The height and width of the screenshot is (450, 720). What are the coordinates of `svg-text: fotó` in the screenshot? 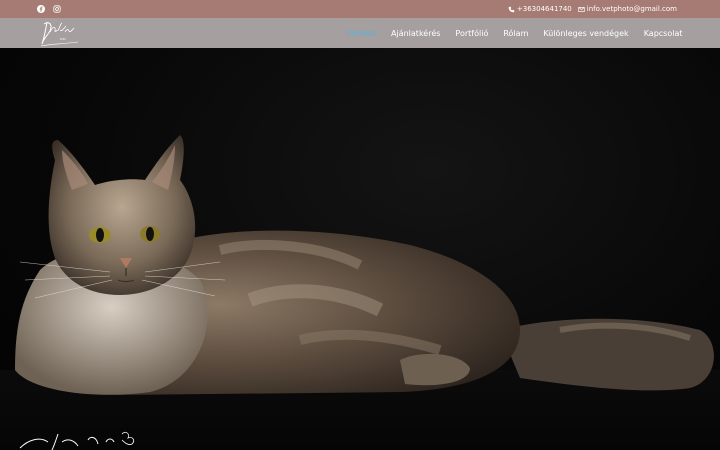 It's located at (63, 39).